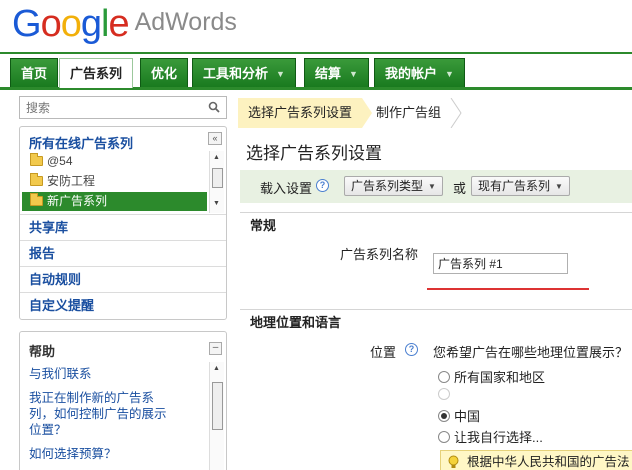 This screenshot has height=470, width=632. What do you see at coordinates (383, 352) in the screenshot?
I see `location-label: 位置` at bounding box center [383, 352].